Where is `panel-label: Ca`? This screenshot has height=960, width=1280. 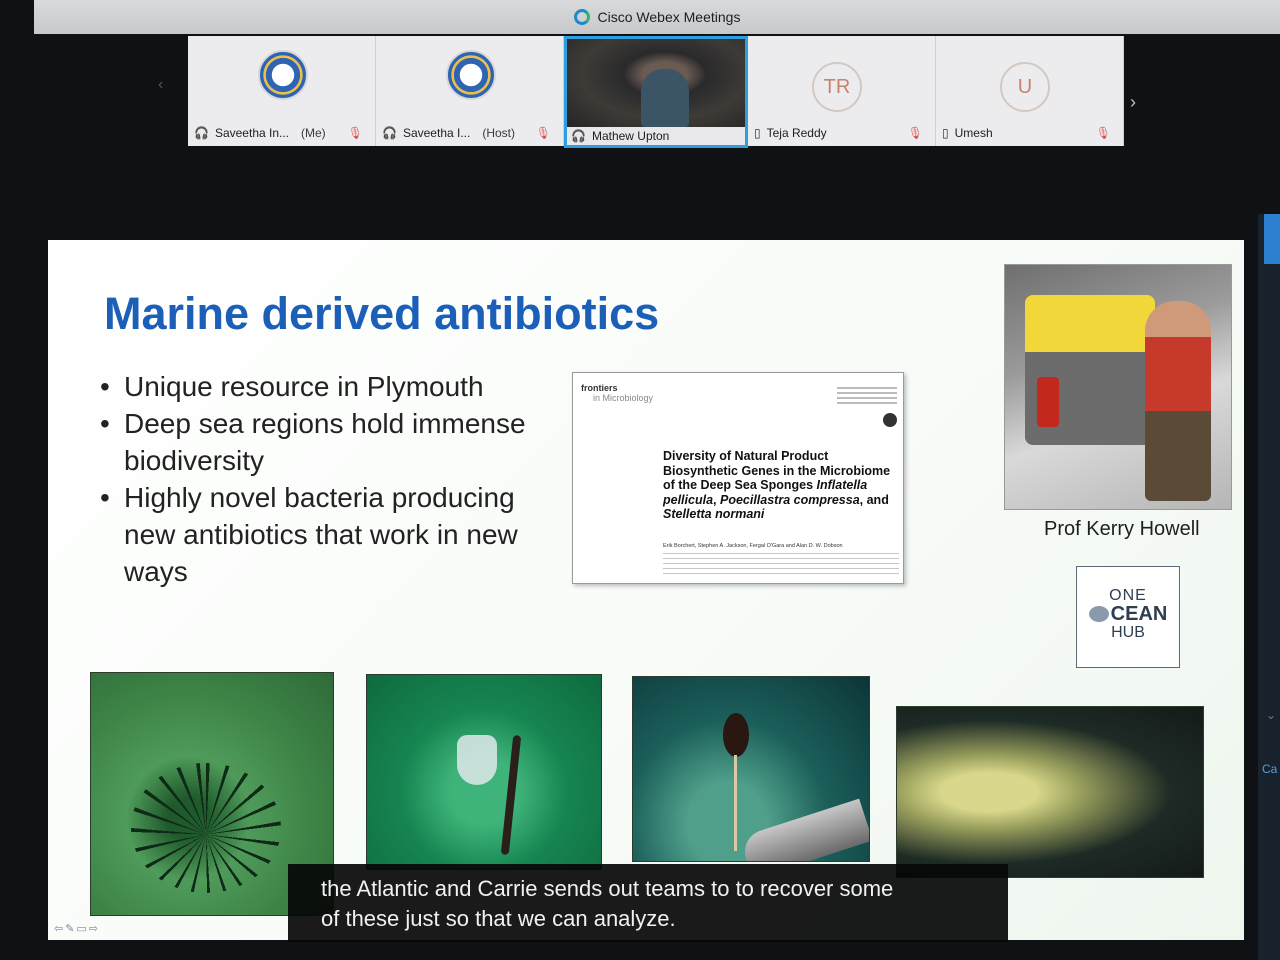
panel-label: Ca is located at coordinates (1269, 769).